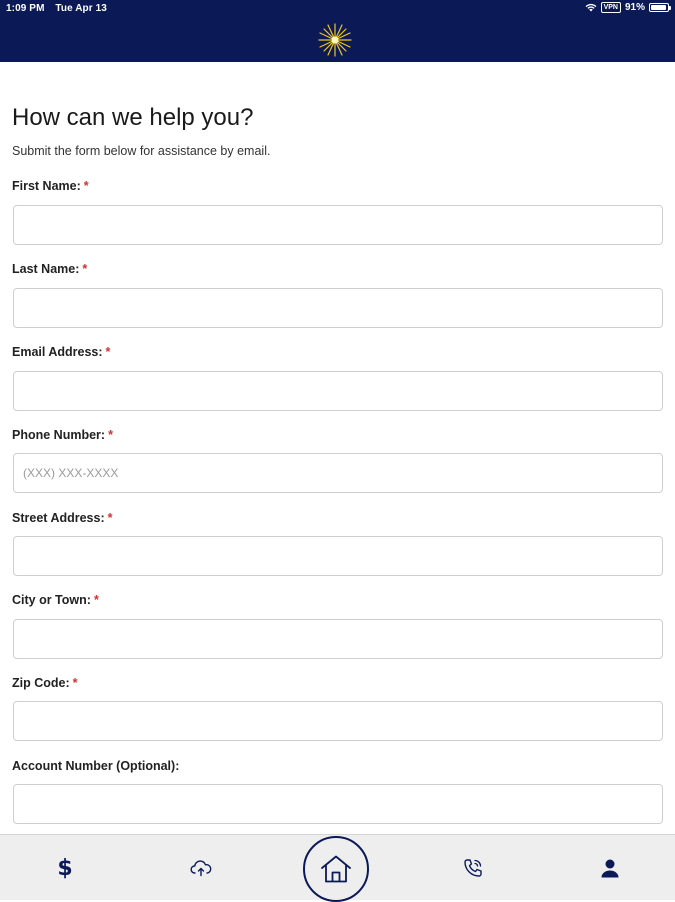  I want to click on city-label: City or Town: *, so click(55, 600).